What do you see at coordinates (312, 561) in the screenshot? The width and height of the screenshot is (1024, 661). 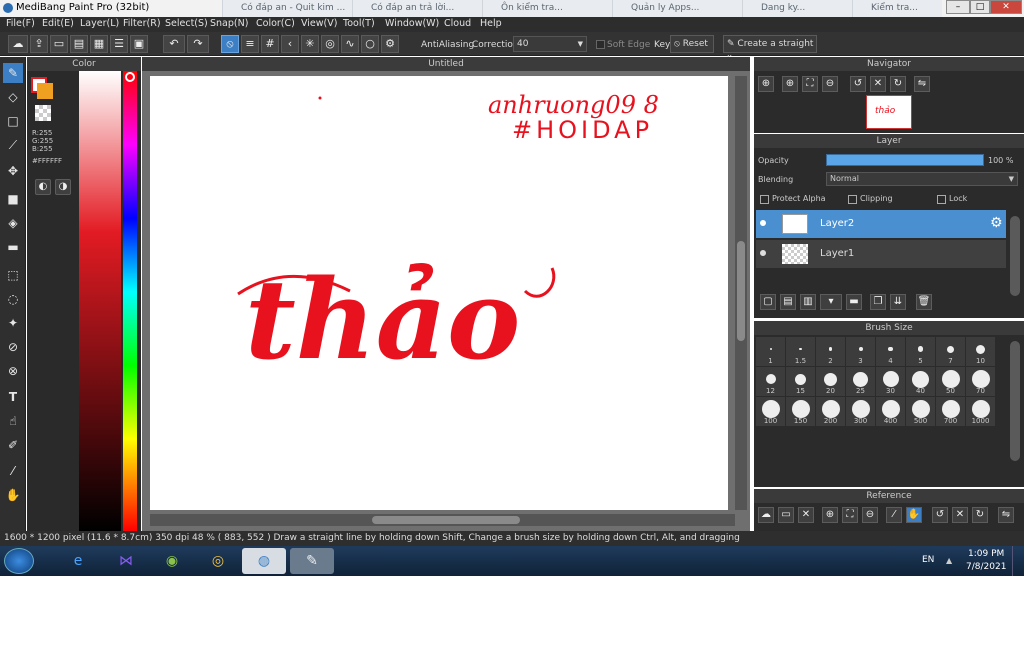 I see `paint-taskbar-icon: ✎` at bounding box center [312, 561].